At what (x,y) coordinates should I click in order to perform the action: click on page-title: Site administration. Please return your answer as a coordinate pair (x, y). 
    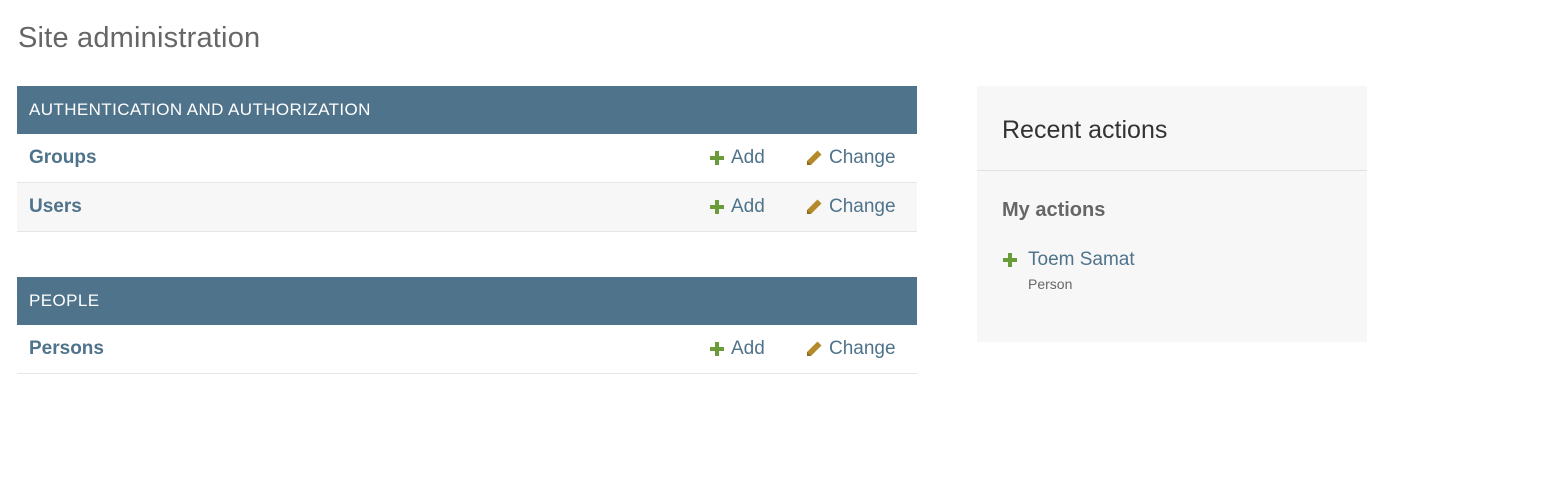
    Looking at the image, I should click on (139, 38).